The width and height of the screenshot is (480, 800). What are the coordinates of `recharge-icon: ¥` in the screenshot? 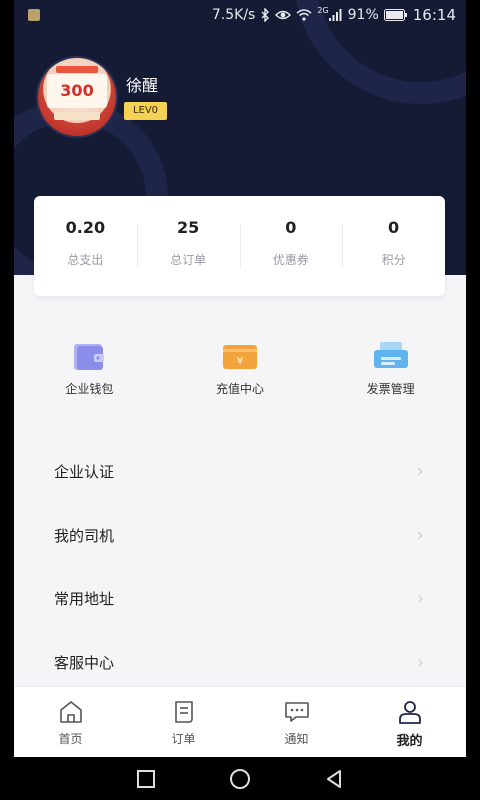 It's located at (240, 356).